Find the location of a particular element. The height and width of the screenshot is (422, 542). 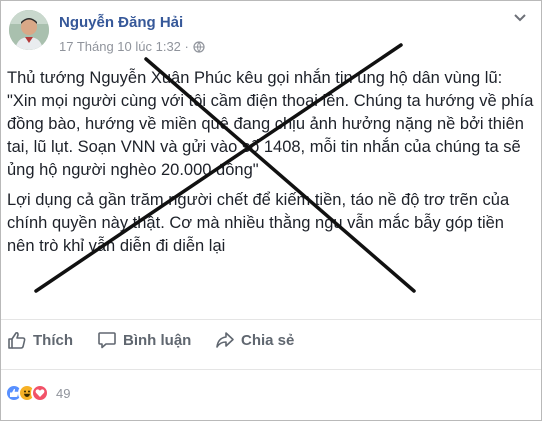

avatar is located at coordinates (29, 30).